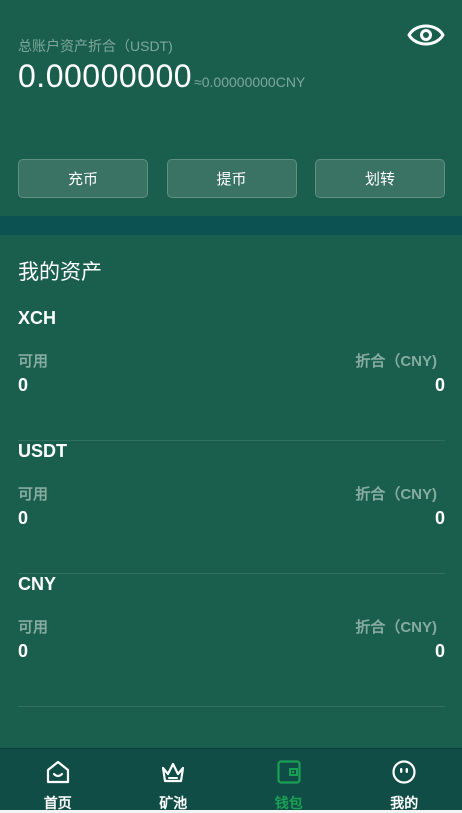 The image size is (462, 813). What do you see at coordinates (60, 272) in the screenshot?
I see `my-assets-title: 我的资产` at bounding box center [60, 272].